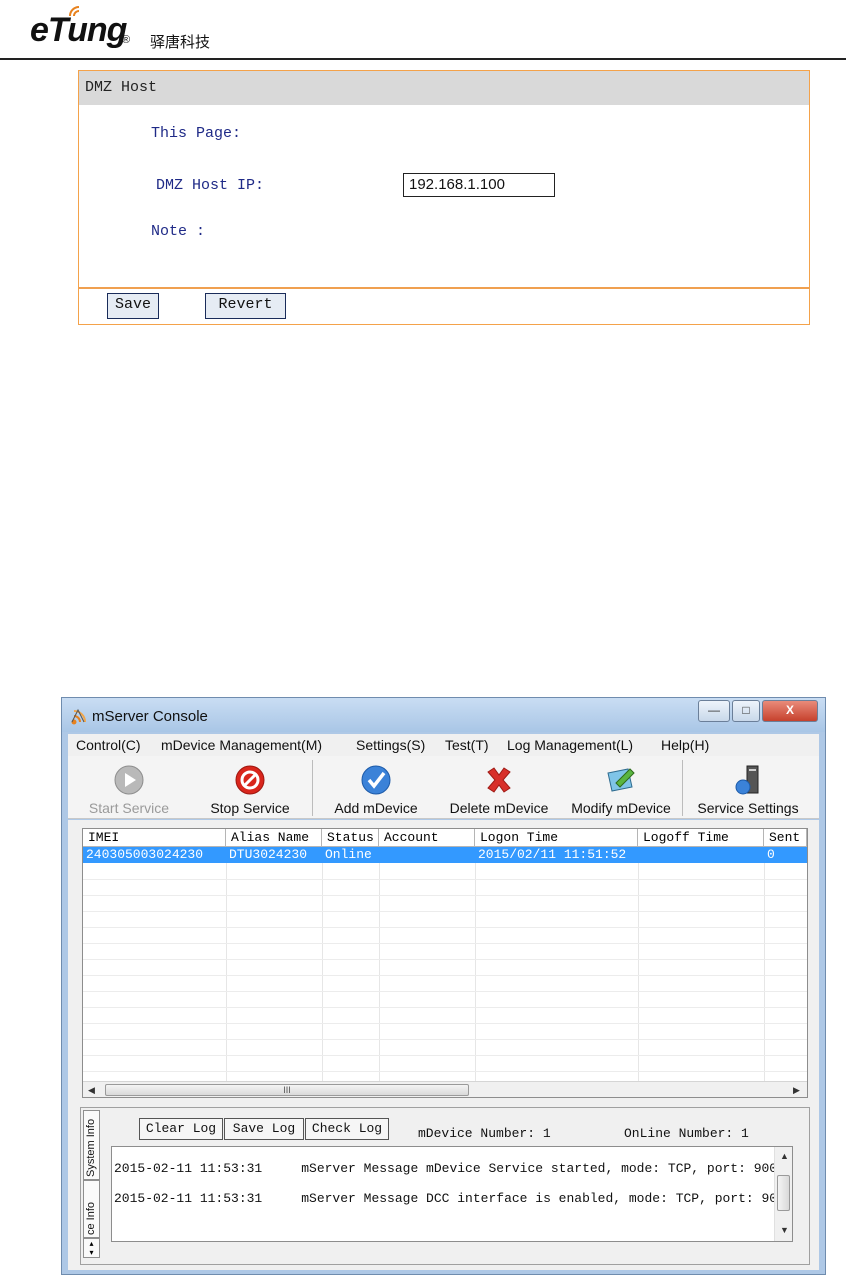 Image resolution: width=846 pixels, height=1275 pixels. Describe the element at coordinates (126, 40) in the screenshot. I see `registered-mark: ®` at that location.